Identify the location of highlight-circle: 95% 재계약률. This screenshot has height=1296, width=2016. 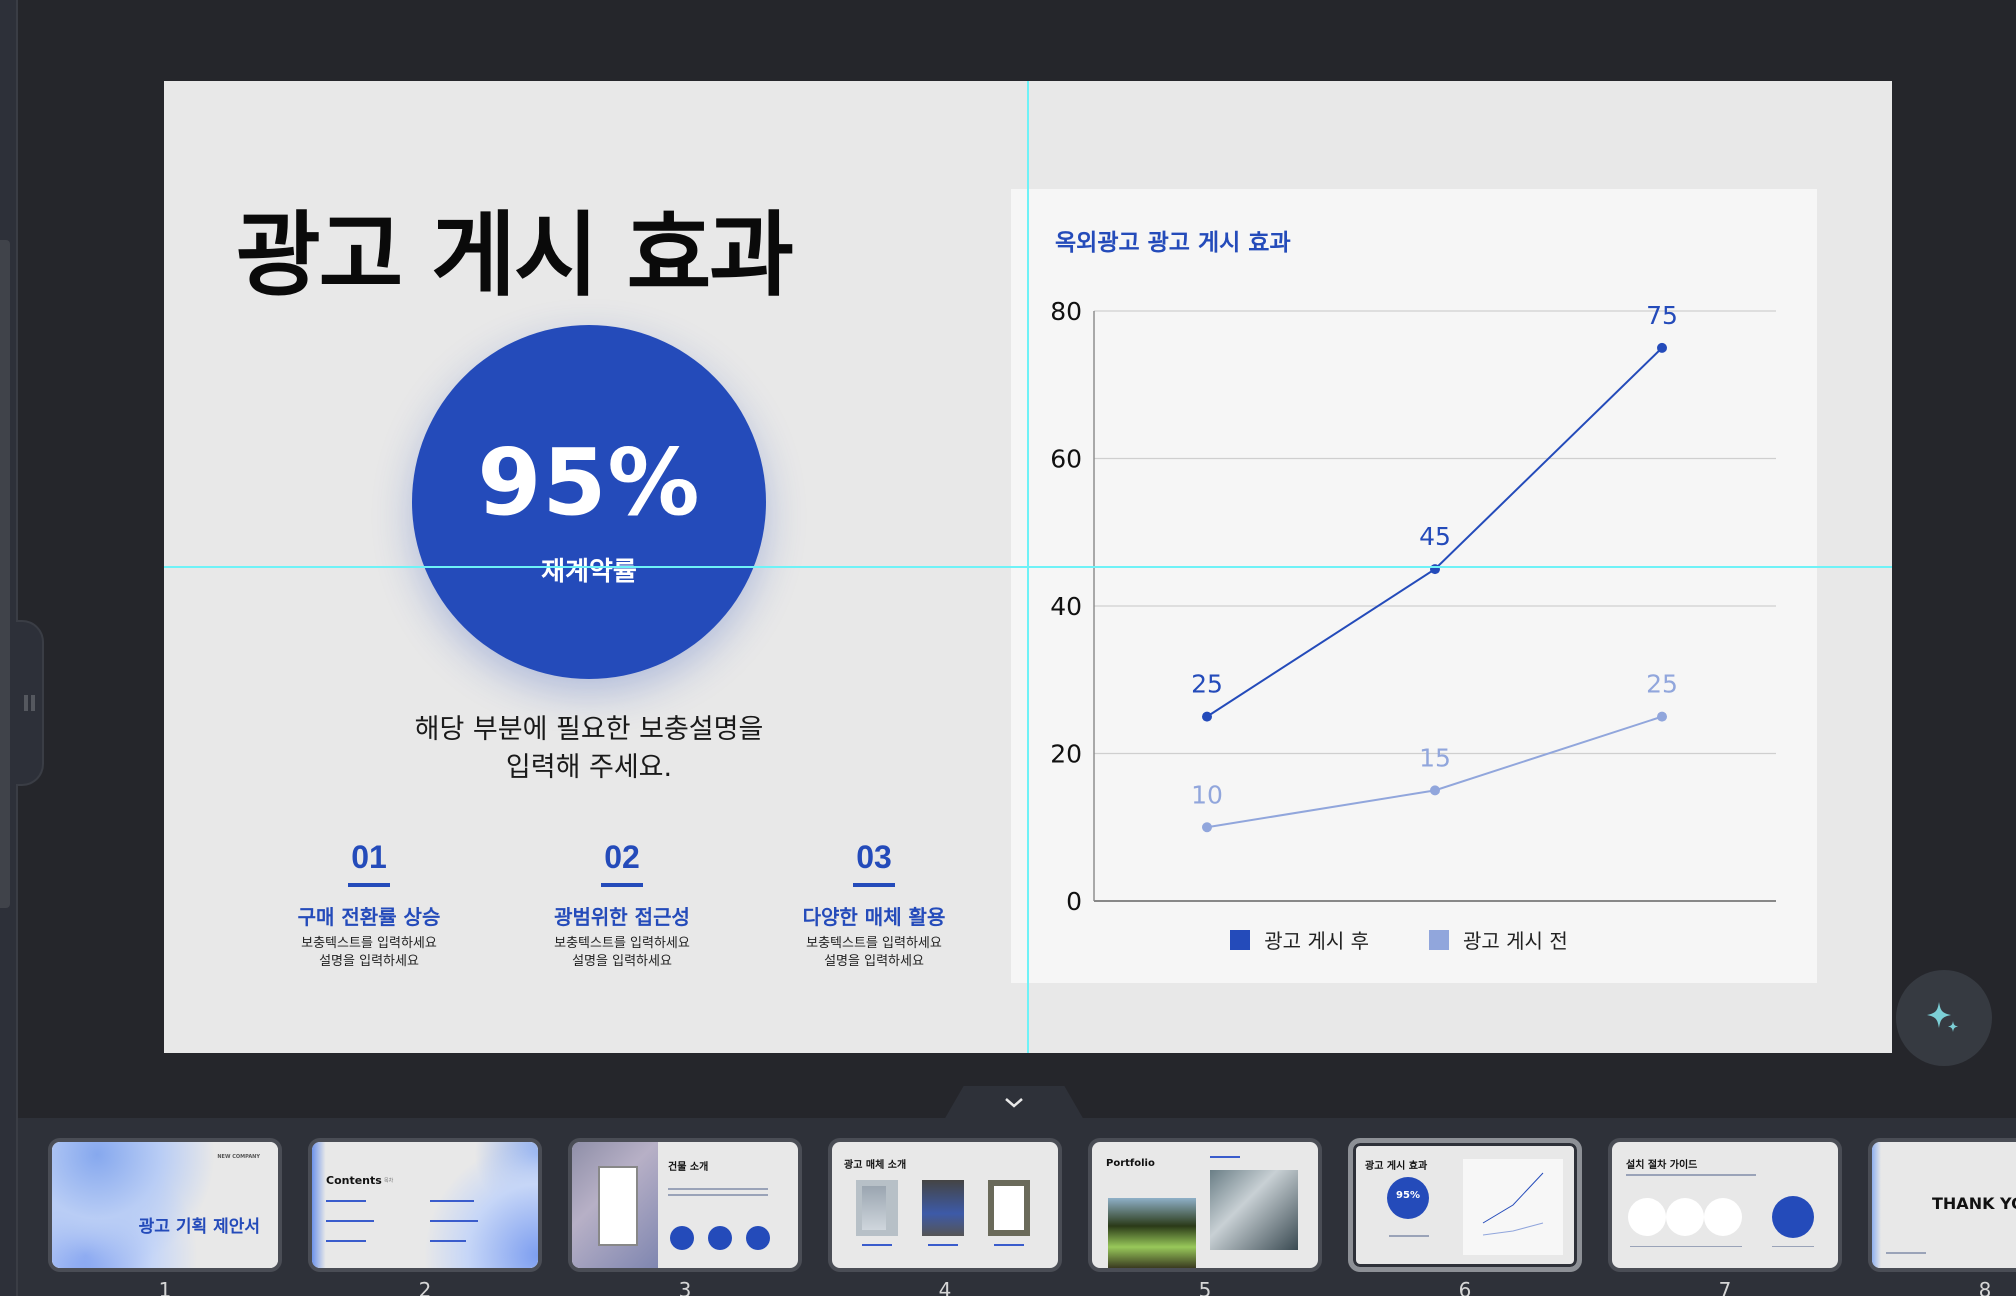
(589, 502).